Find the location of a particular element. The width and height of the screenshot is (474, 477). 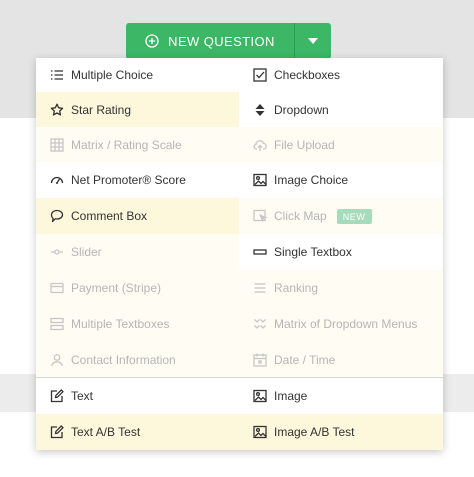

new-question-button: NEW QUESTION is located at coordinates (210, 41).